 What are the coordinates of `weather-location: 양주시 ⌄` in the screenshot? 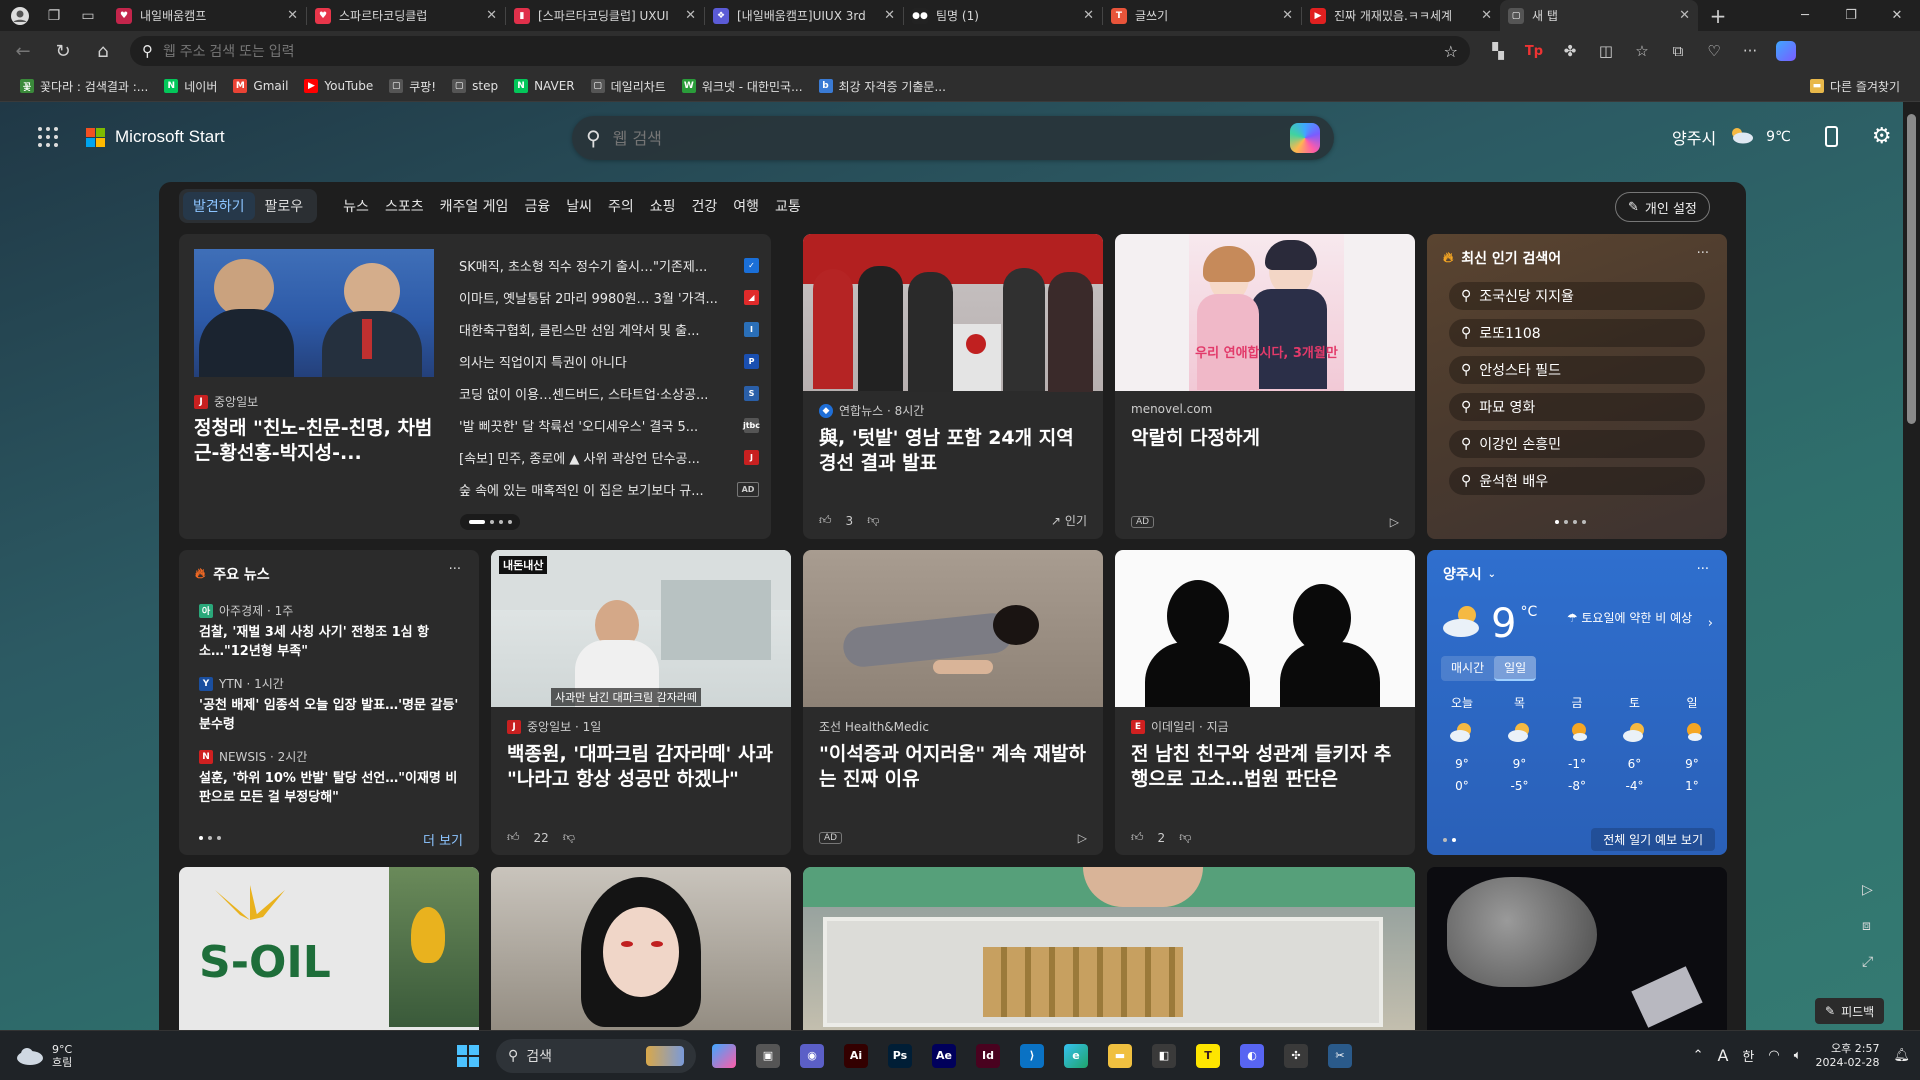 It's located at (1469, 574).